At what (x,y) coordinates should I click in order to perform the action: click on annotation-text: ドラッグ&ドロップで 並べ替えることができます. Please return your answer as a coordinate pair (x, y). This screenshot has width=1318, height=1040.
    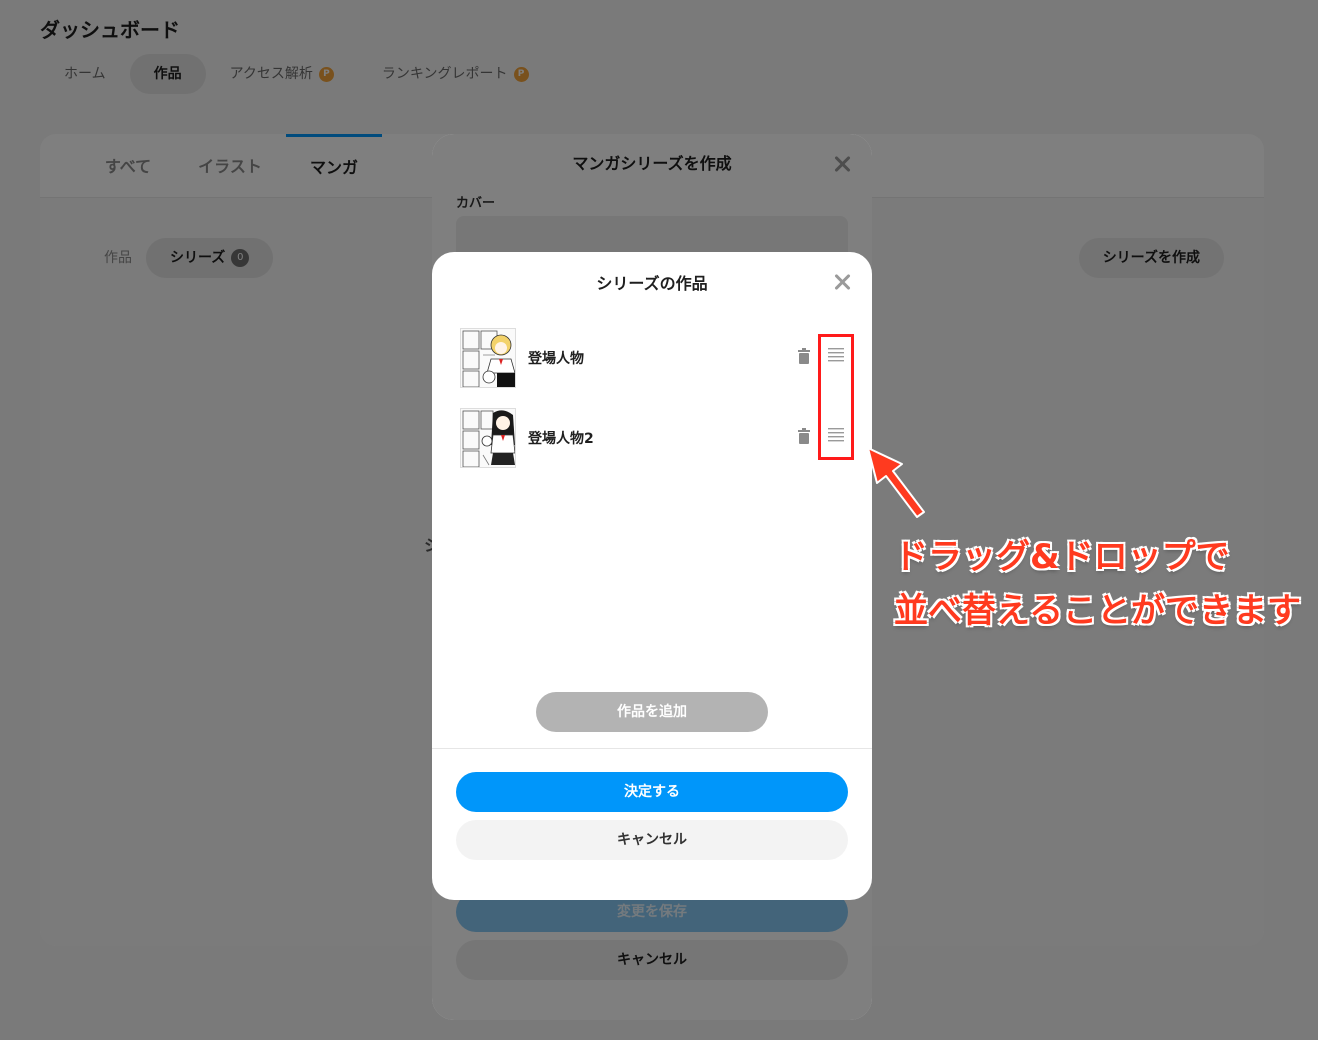
    Looking at the image, I should click on (1097, 584).